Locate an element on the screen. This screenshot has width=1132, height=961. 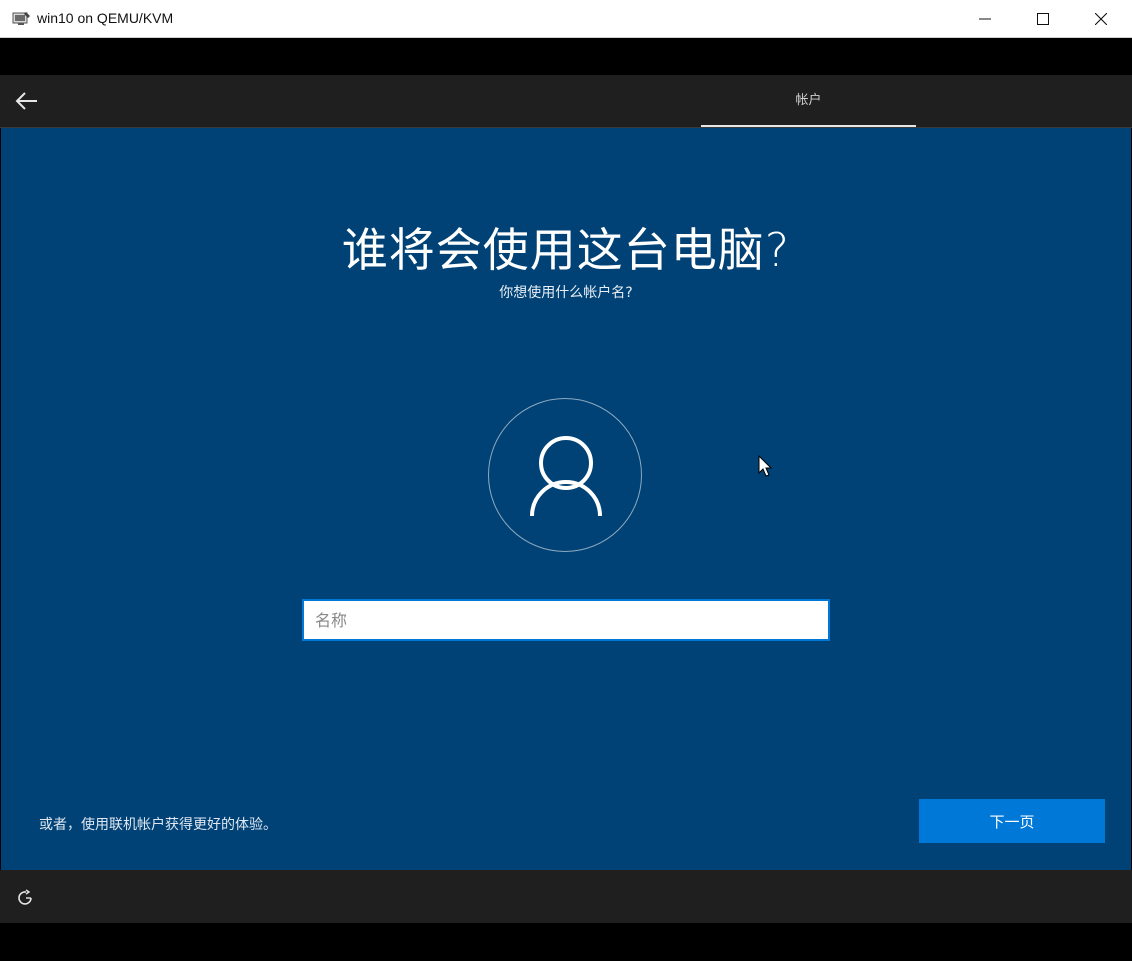
window-title: win10 on QEMU/KVM is located at coordinates (105, 18).